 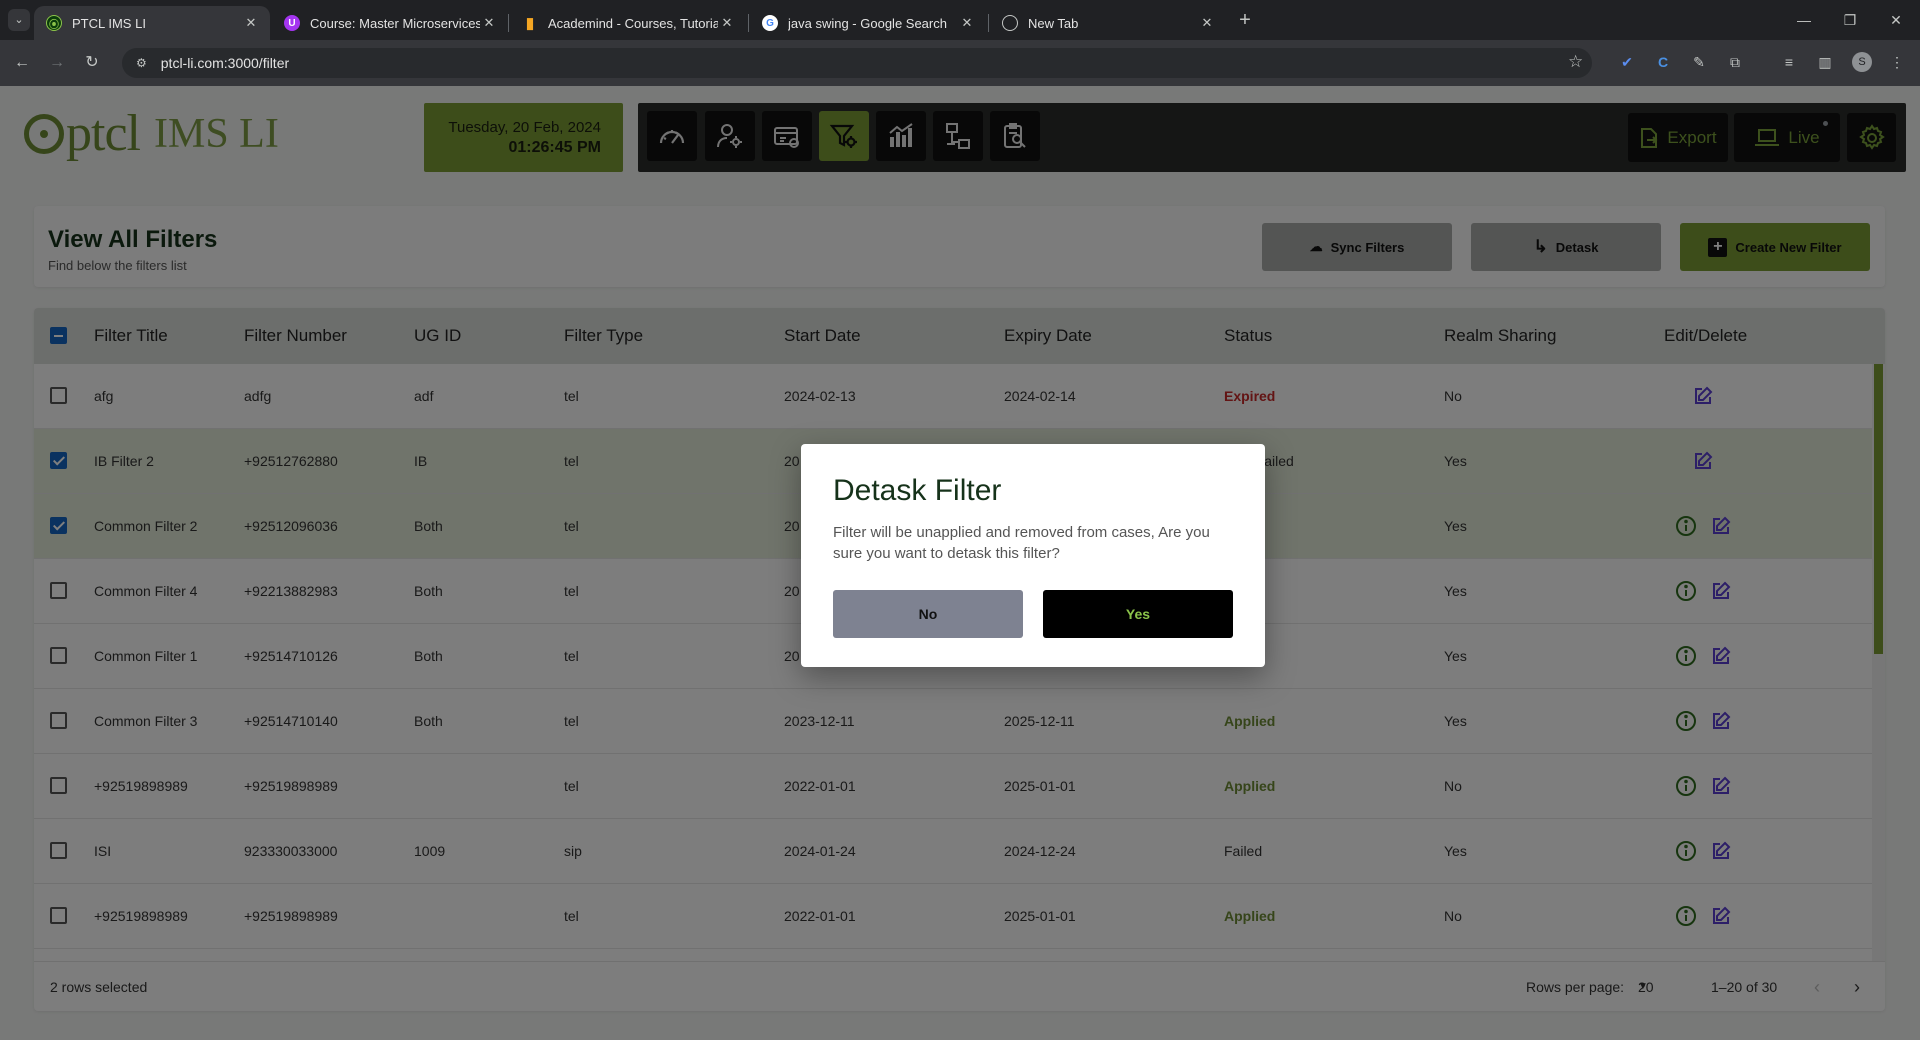 I want to click on extensions-puzzle-icon: ⧉, so click(x=1735, y=62).